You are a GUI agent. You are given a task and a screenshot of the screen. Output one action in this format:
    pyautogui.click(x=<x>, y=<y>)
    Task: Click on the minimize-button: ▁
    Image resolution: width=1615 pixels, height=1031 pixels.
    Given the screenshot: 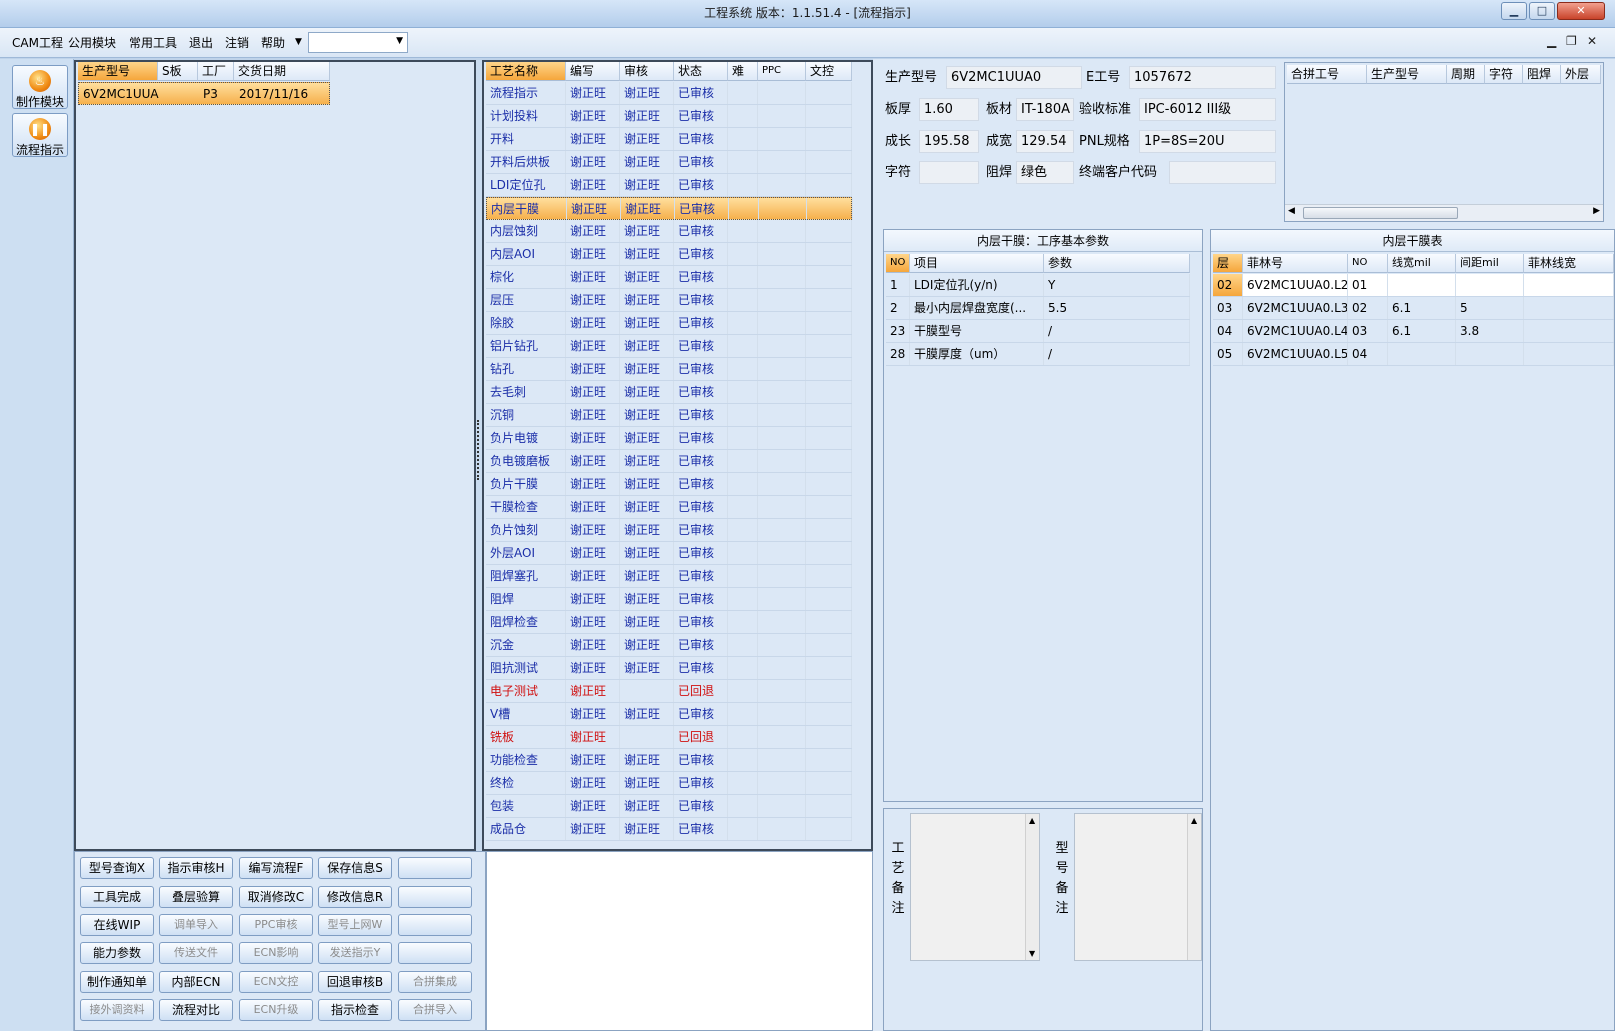 What is the action you would take?
    pyautogui.click(x=1514, y=11)
    